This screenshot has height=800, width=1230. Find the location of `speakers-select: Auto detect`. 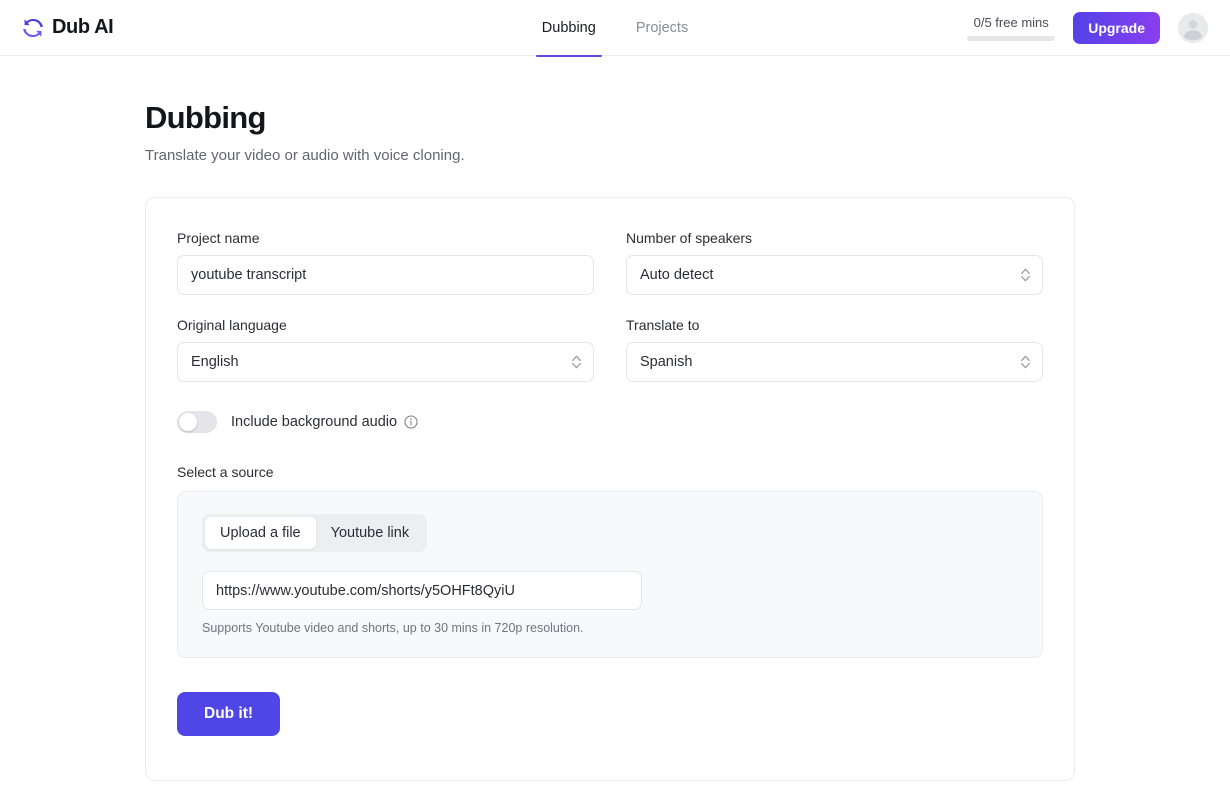

speakers-select: Auto detect is located at coordinates (834, 275).